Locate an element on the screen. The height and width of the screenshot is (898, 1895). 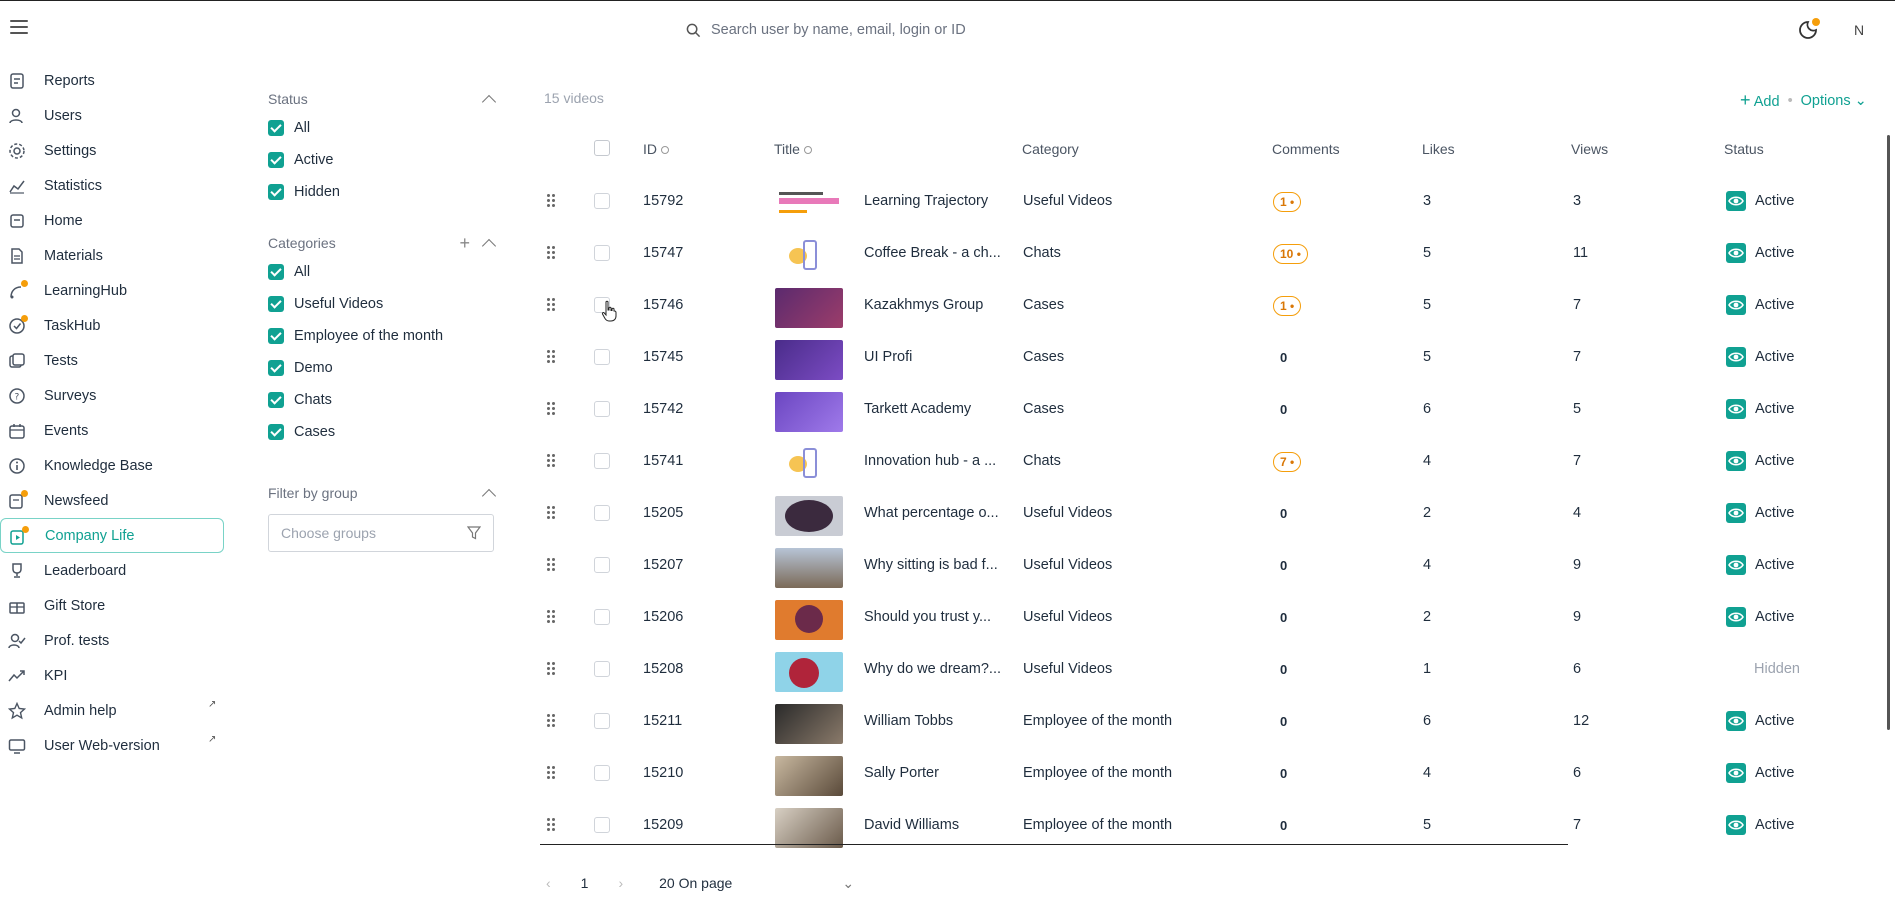
row-title: Kazakhmys Group is located at coordinates (923, 305).